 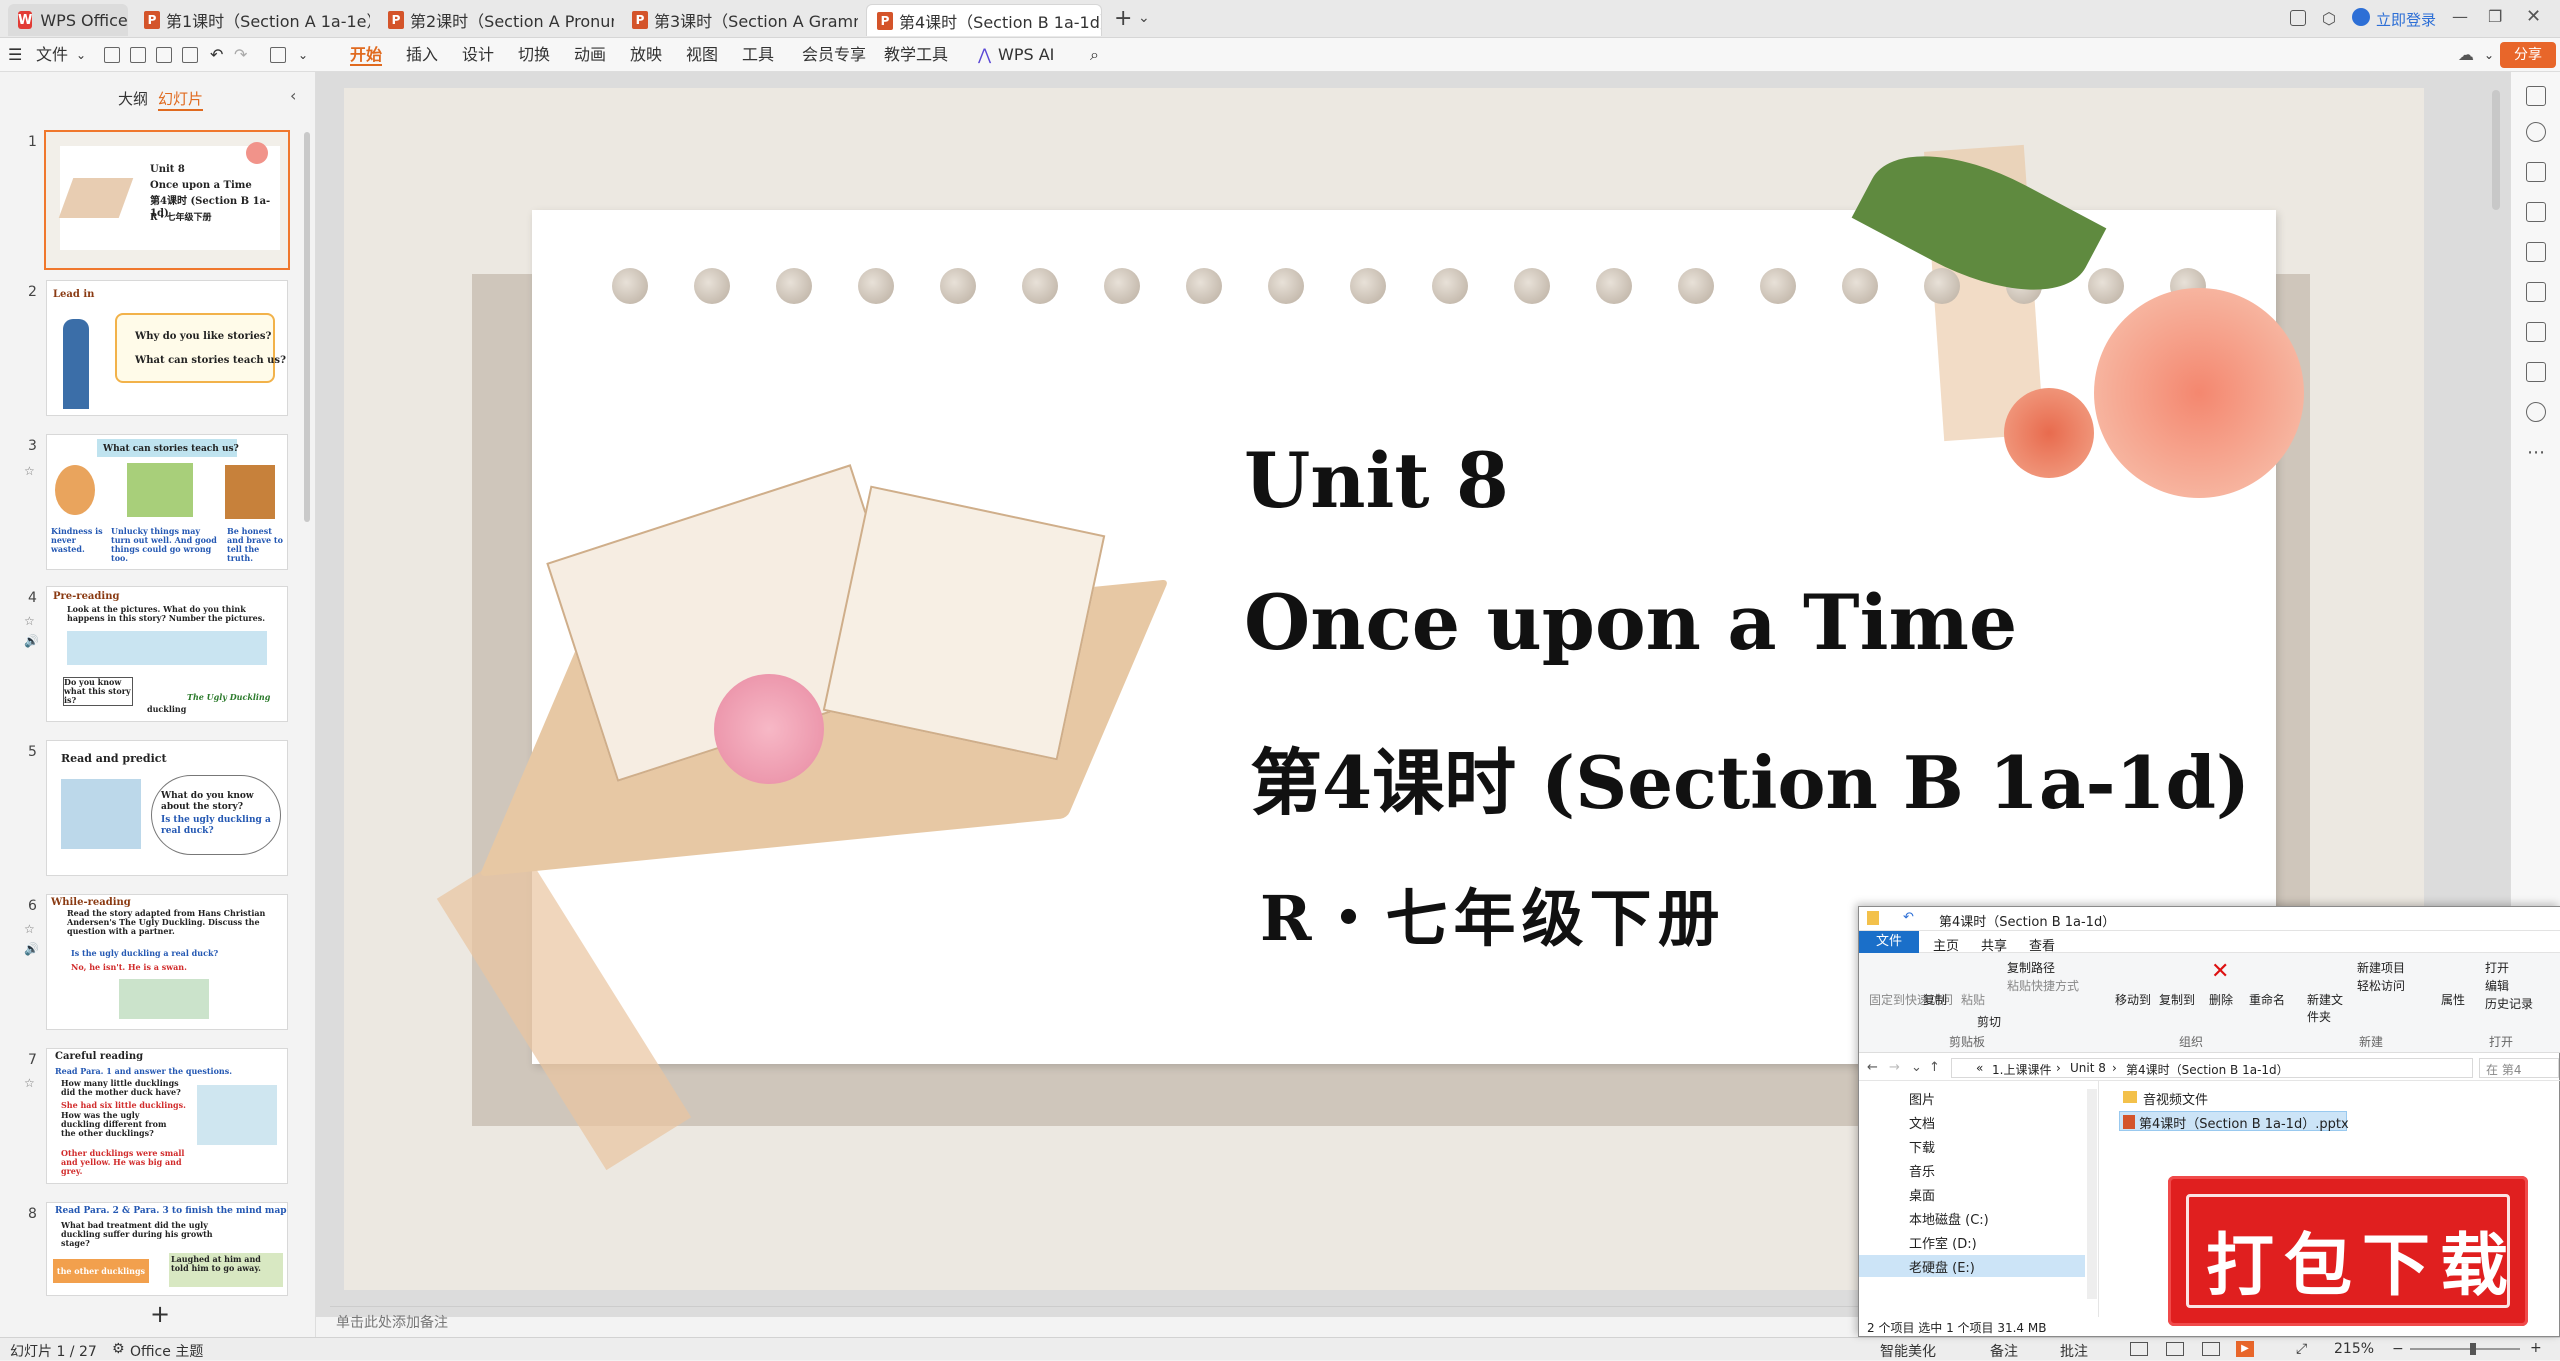 What do you see at coordinates (293, 95) in the screenshot?
I see `collapse-panel-icon: ‹` at bounding box center [293, 95].